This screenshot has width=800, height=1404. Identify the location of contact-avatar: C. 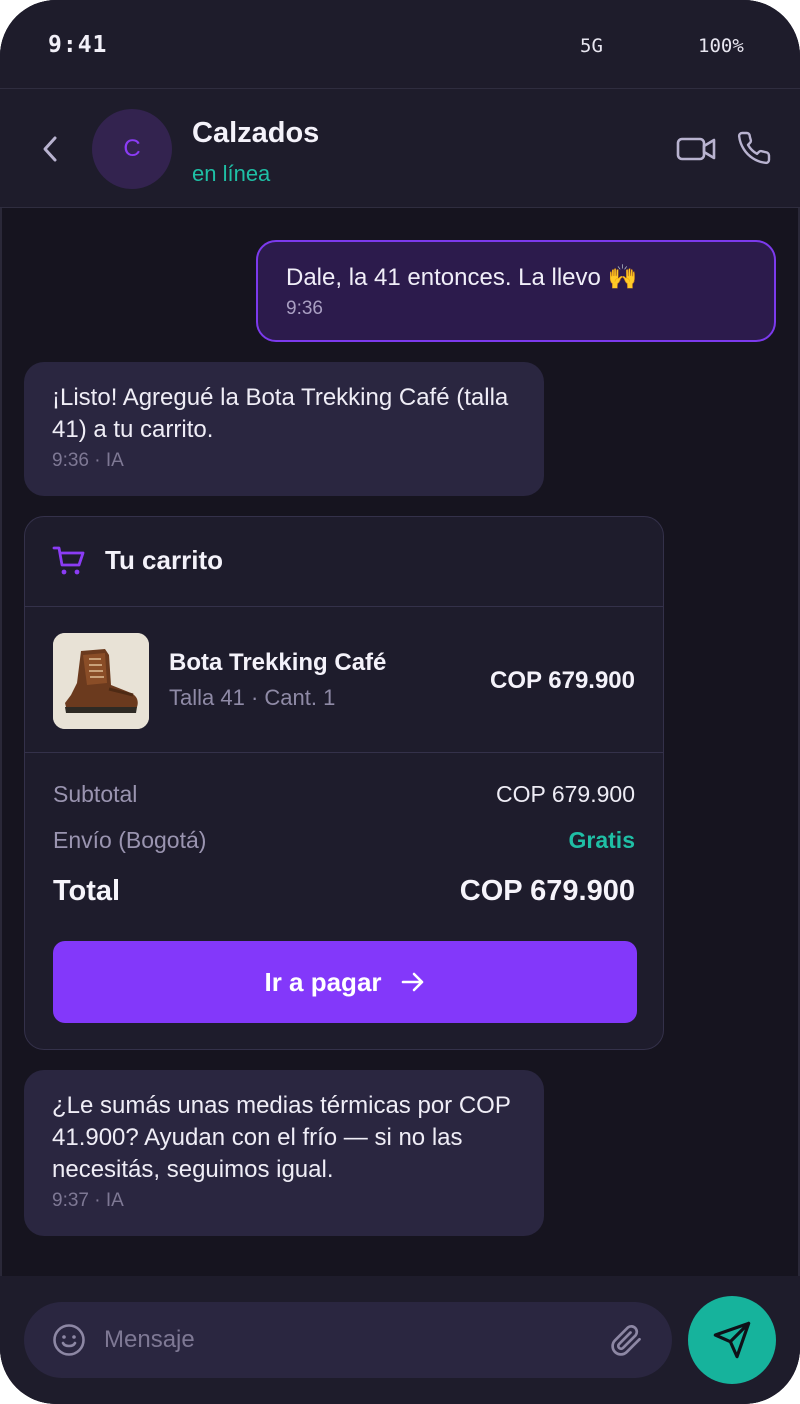
(132, 149).